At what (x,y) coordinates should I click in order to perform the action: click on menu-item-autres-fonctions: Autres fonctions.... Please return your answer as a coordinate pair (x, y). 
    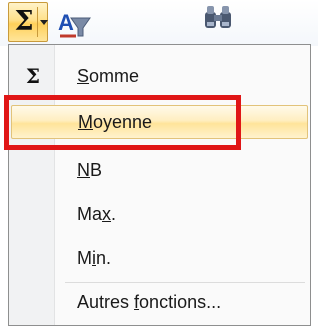
    Looking at the image, I should click on (159, 302).